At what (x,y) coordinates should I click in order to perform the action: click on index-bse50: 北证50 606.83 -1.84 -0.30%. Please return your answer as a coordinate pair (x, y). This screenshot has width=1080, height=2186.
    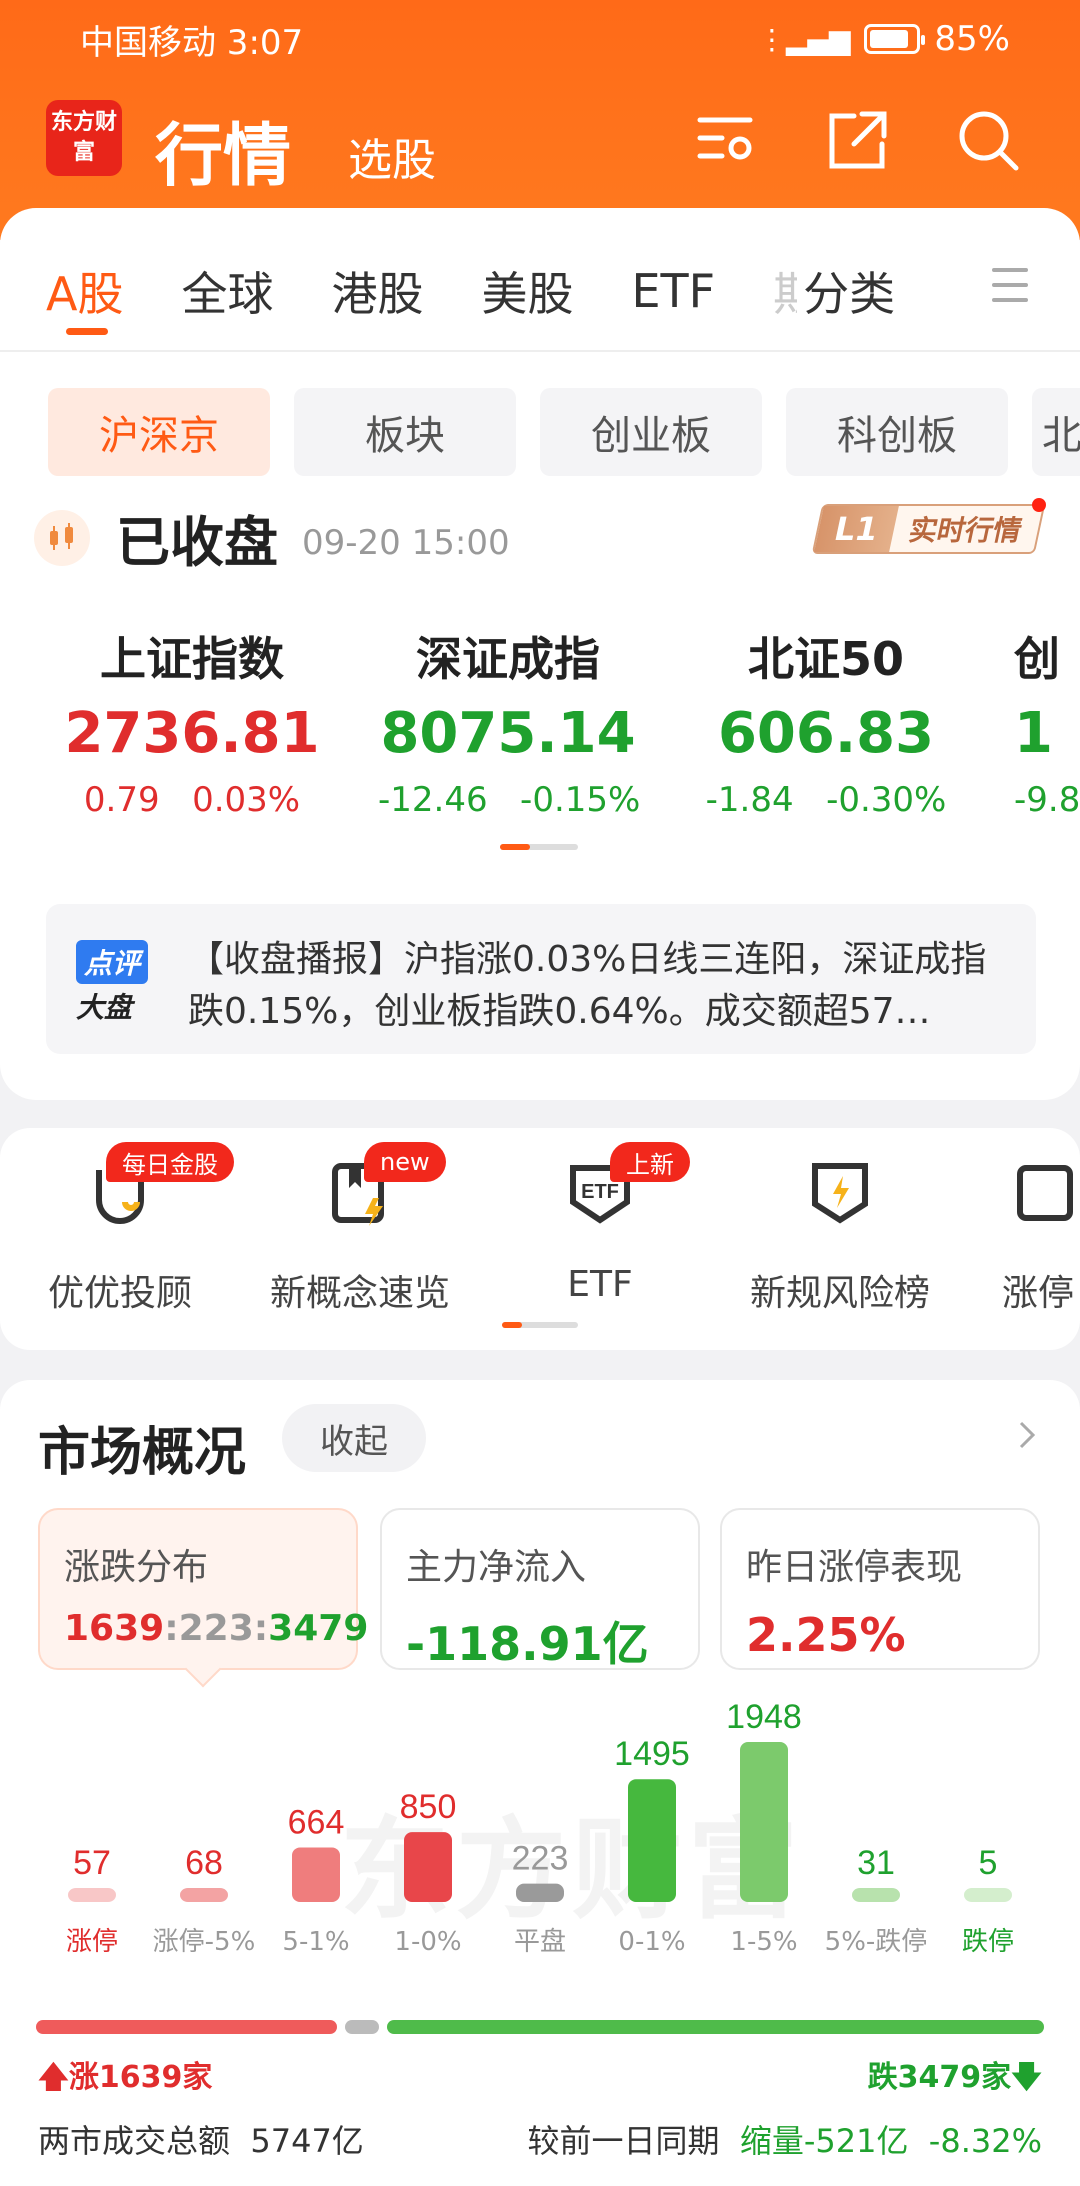
    Looking at the image, I should click on (826, 721).